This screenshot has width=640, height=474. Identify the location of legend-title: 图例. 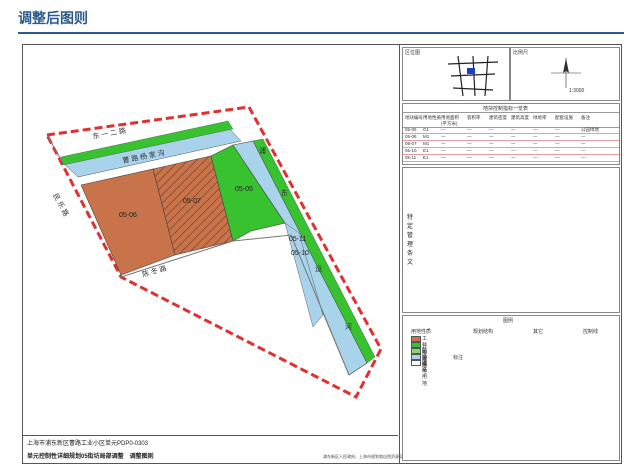
(508, 321).